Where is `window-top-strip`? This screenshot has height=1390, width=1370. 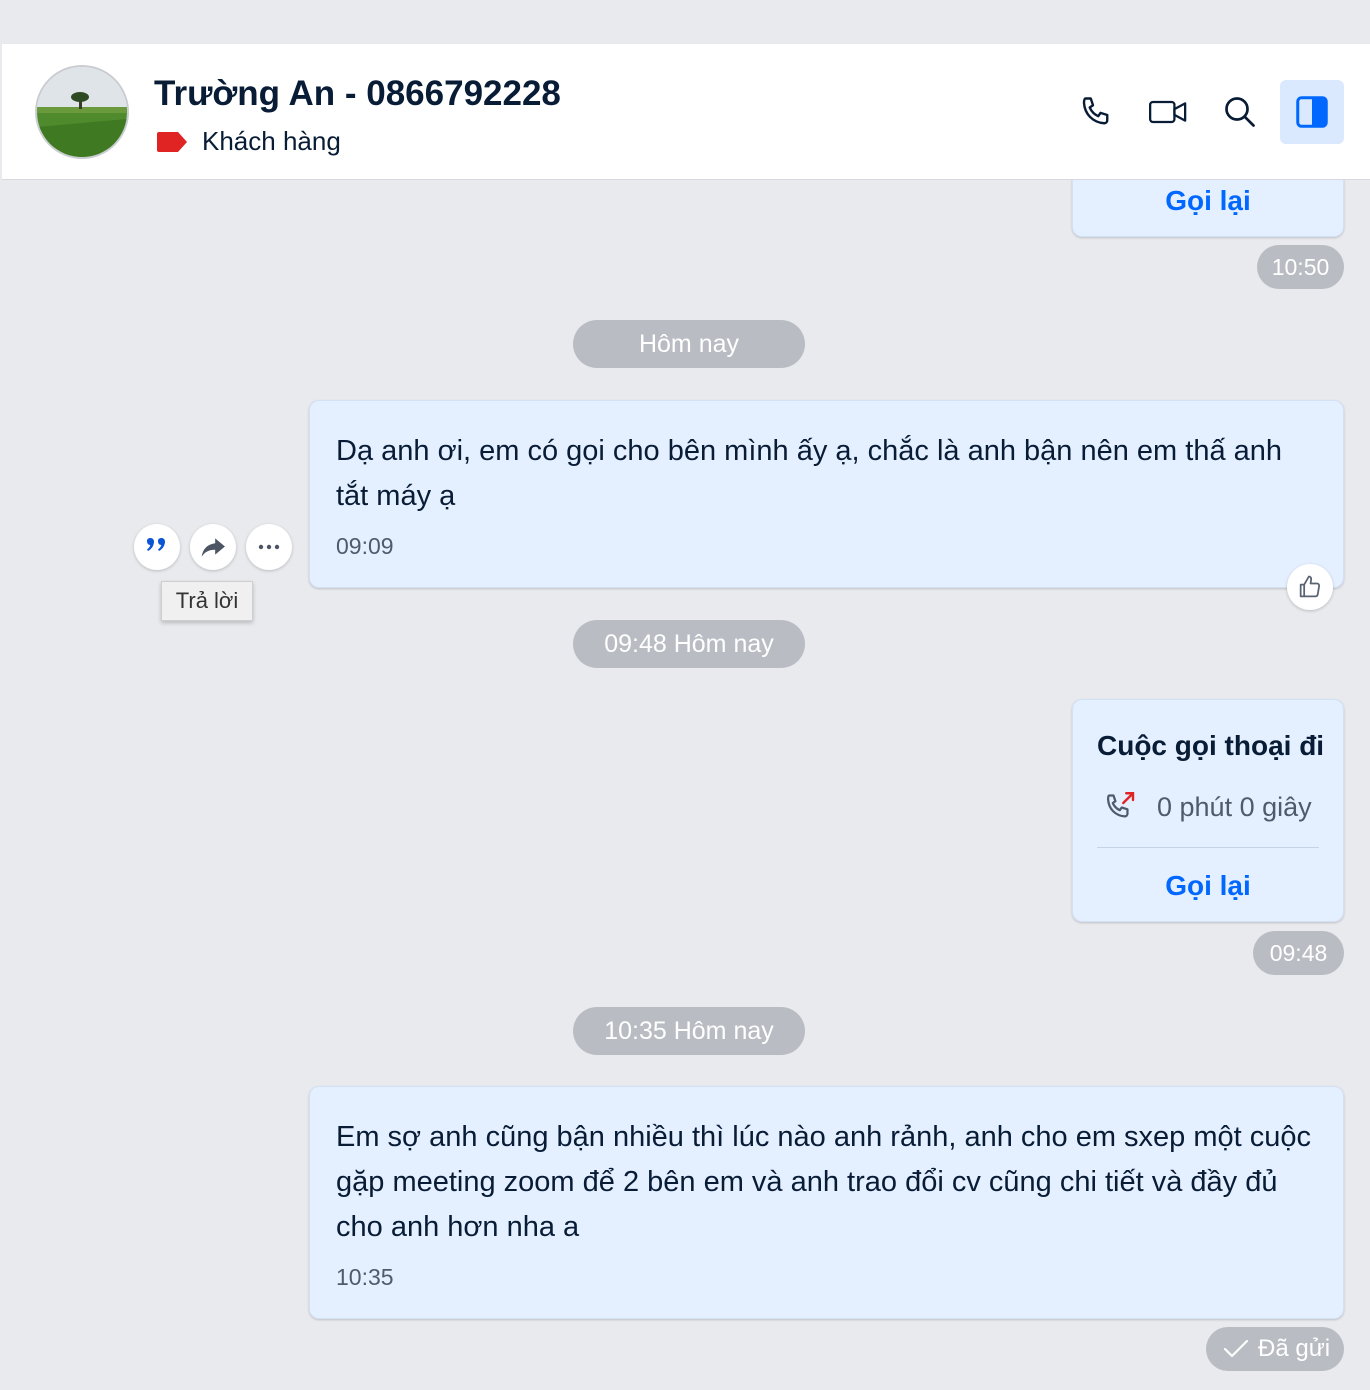
window-top-strip is located at coordinates (685, 22).